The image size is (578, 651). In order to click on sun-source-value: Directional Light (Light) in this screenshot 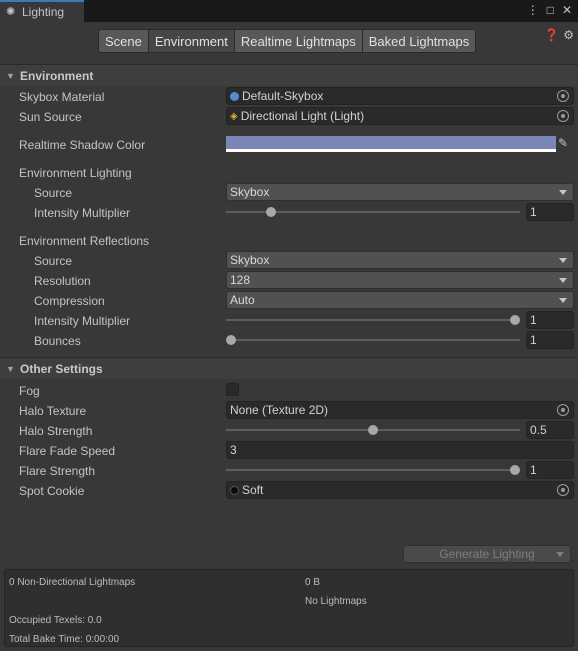, I will do `click(302, 116)`.